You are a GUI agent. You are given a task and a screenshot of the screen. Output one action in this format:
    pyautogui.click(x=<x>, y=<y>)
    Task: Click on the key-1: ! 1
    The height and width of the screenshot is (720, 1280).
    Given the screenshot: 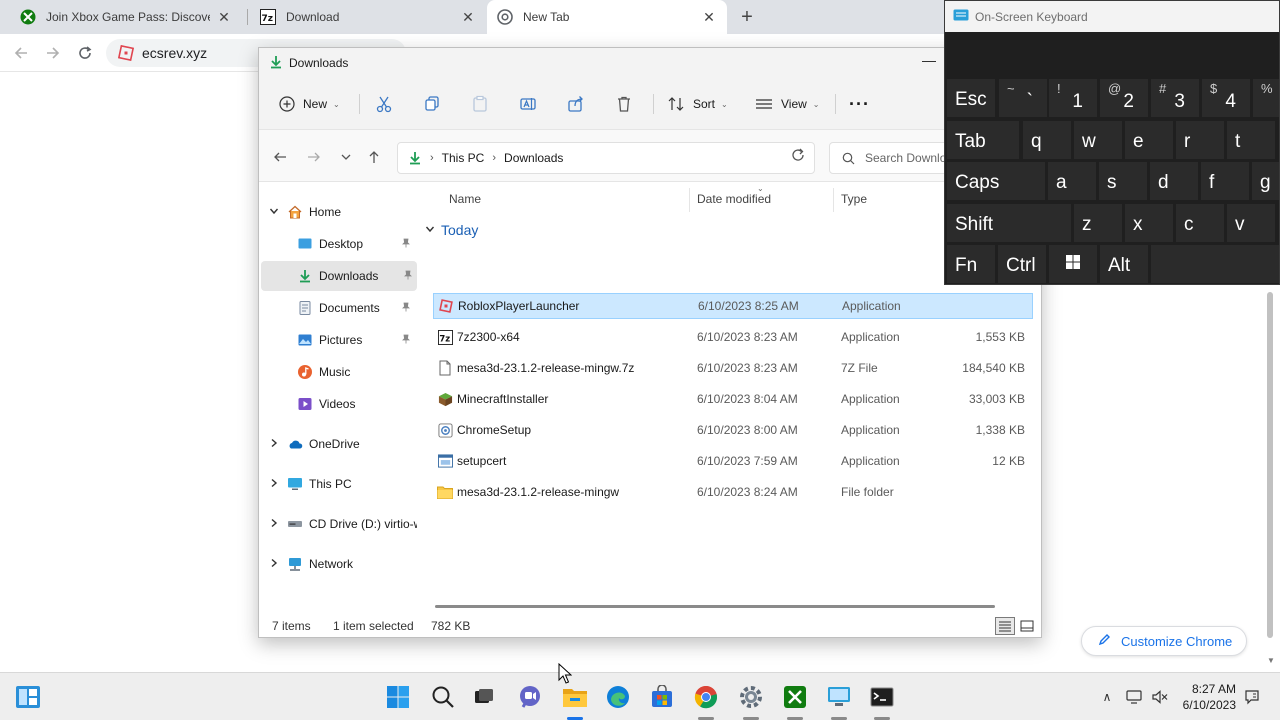 What is the action you would take?
    pyautogui.click(x=1073, y=98)
    